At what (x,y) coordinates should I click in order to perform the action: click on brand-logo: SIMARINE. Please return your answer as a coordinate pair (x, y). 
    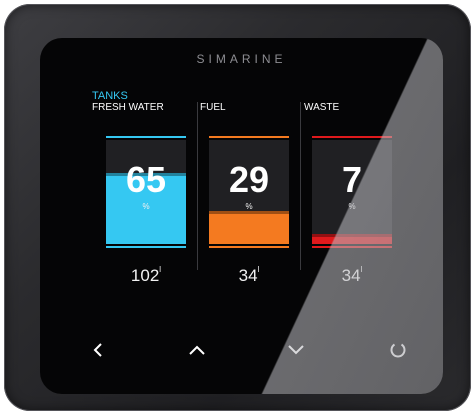
    Looking at the image, I should click on (241, 59).